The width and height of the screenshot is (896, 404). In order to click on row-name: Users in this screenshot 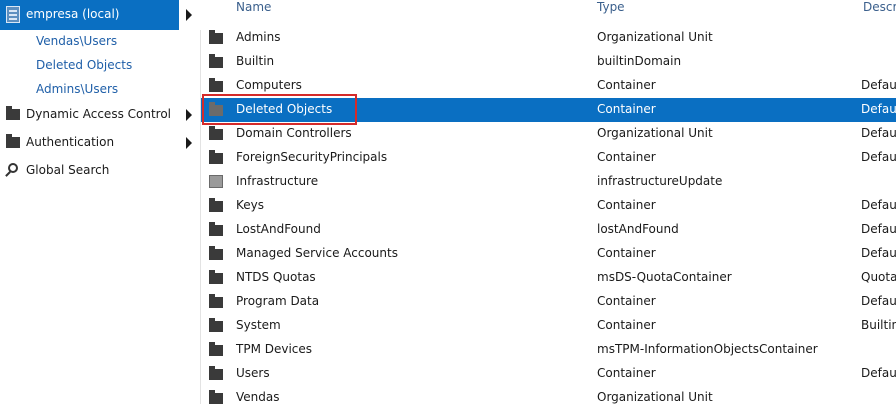, I will do `click(253, 373)`.